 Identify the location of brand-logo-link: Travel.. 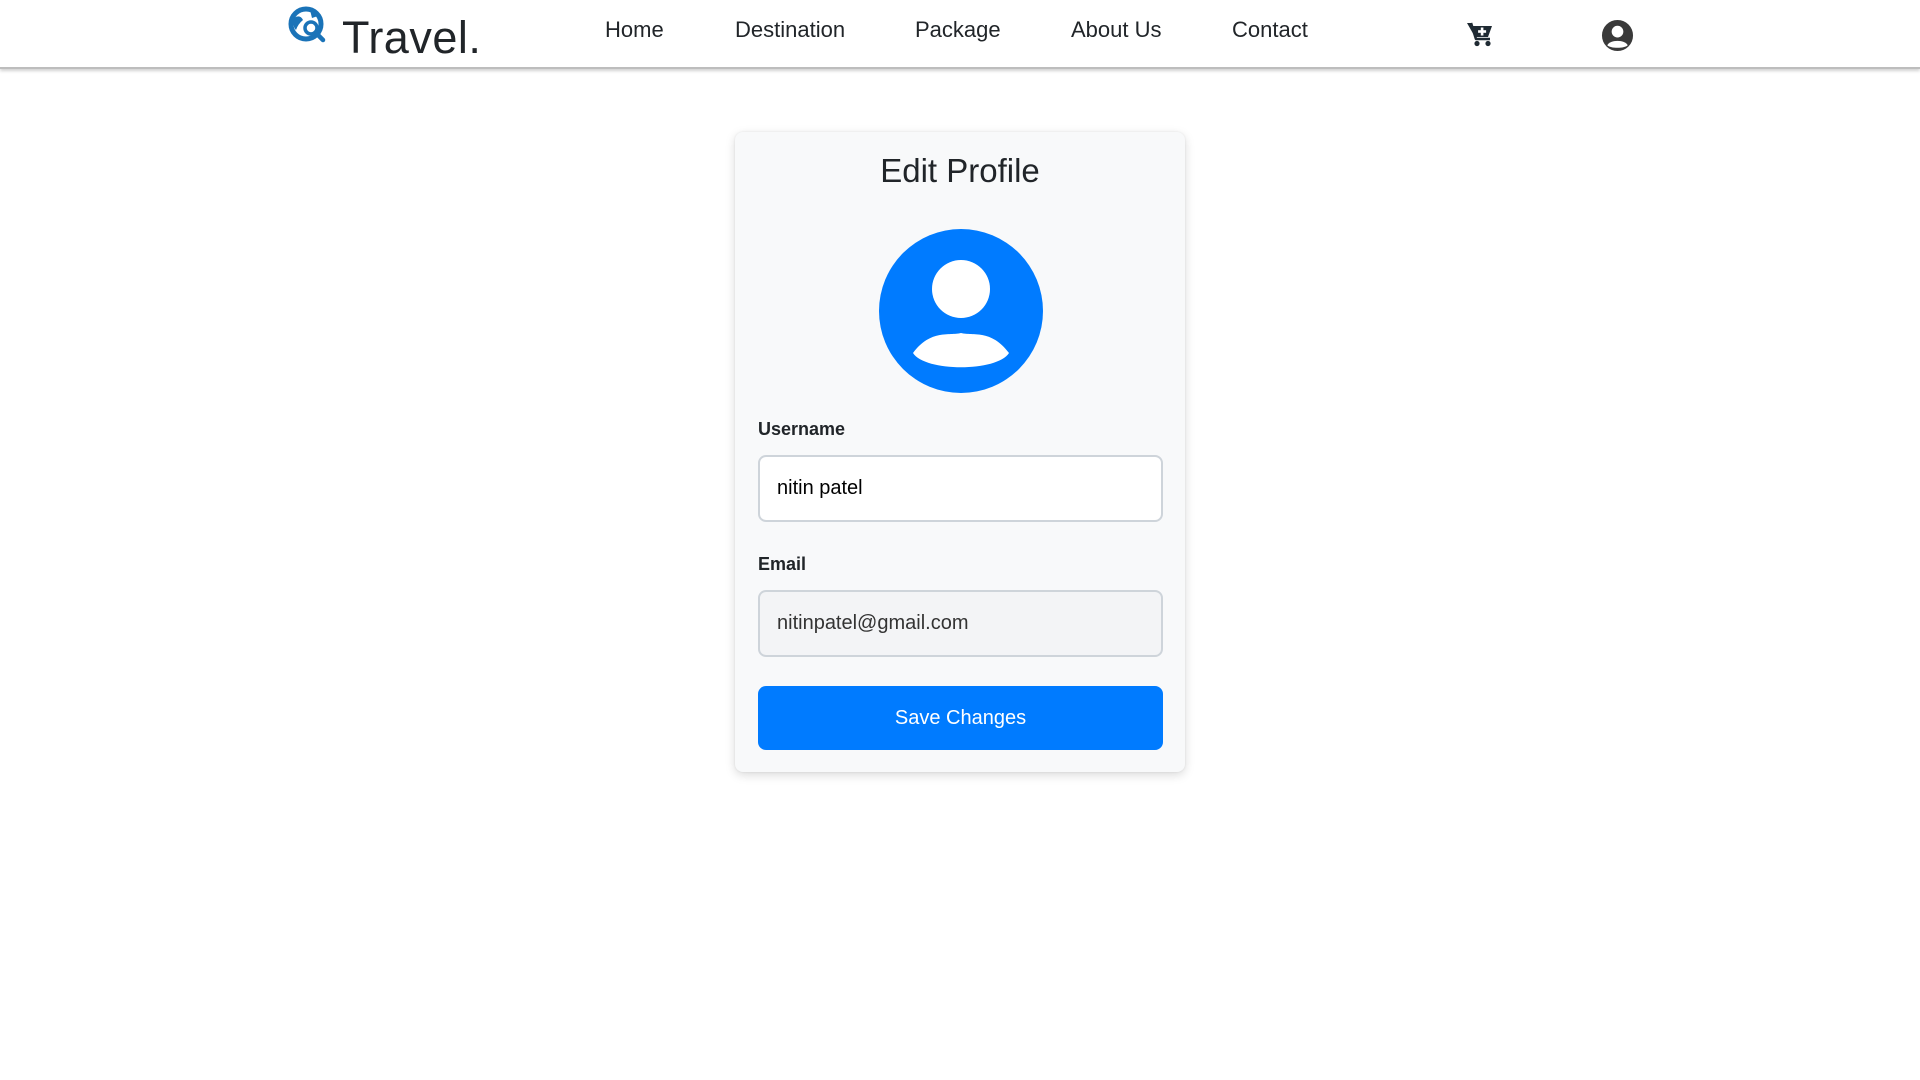
(385, 34).